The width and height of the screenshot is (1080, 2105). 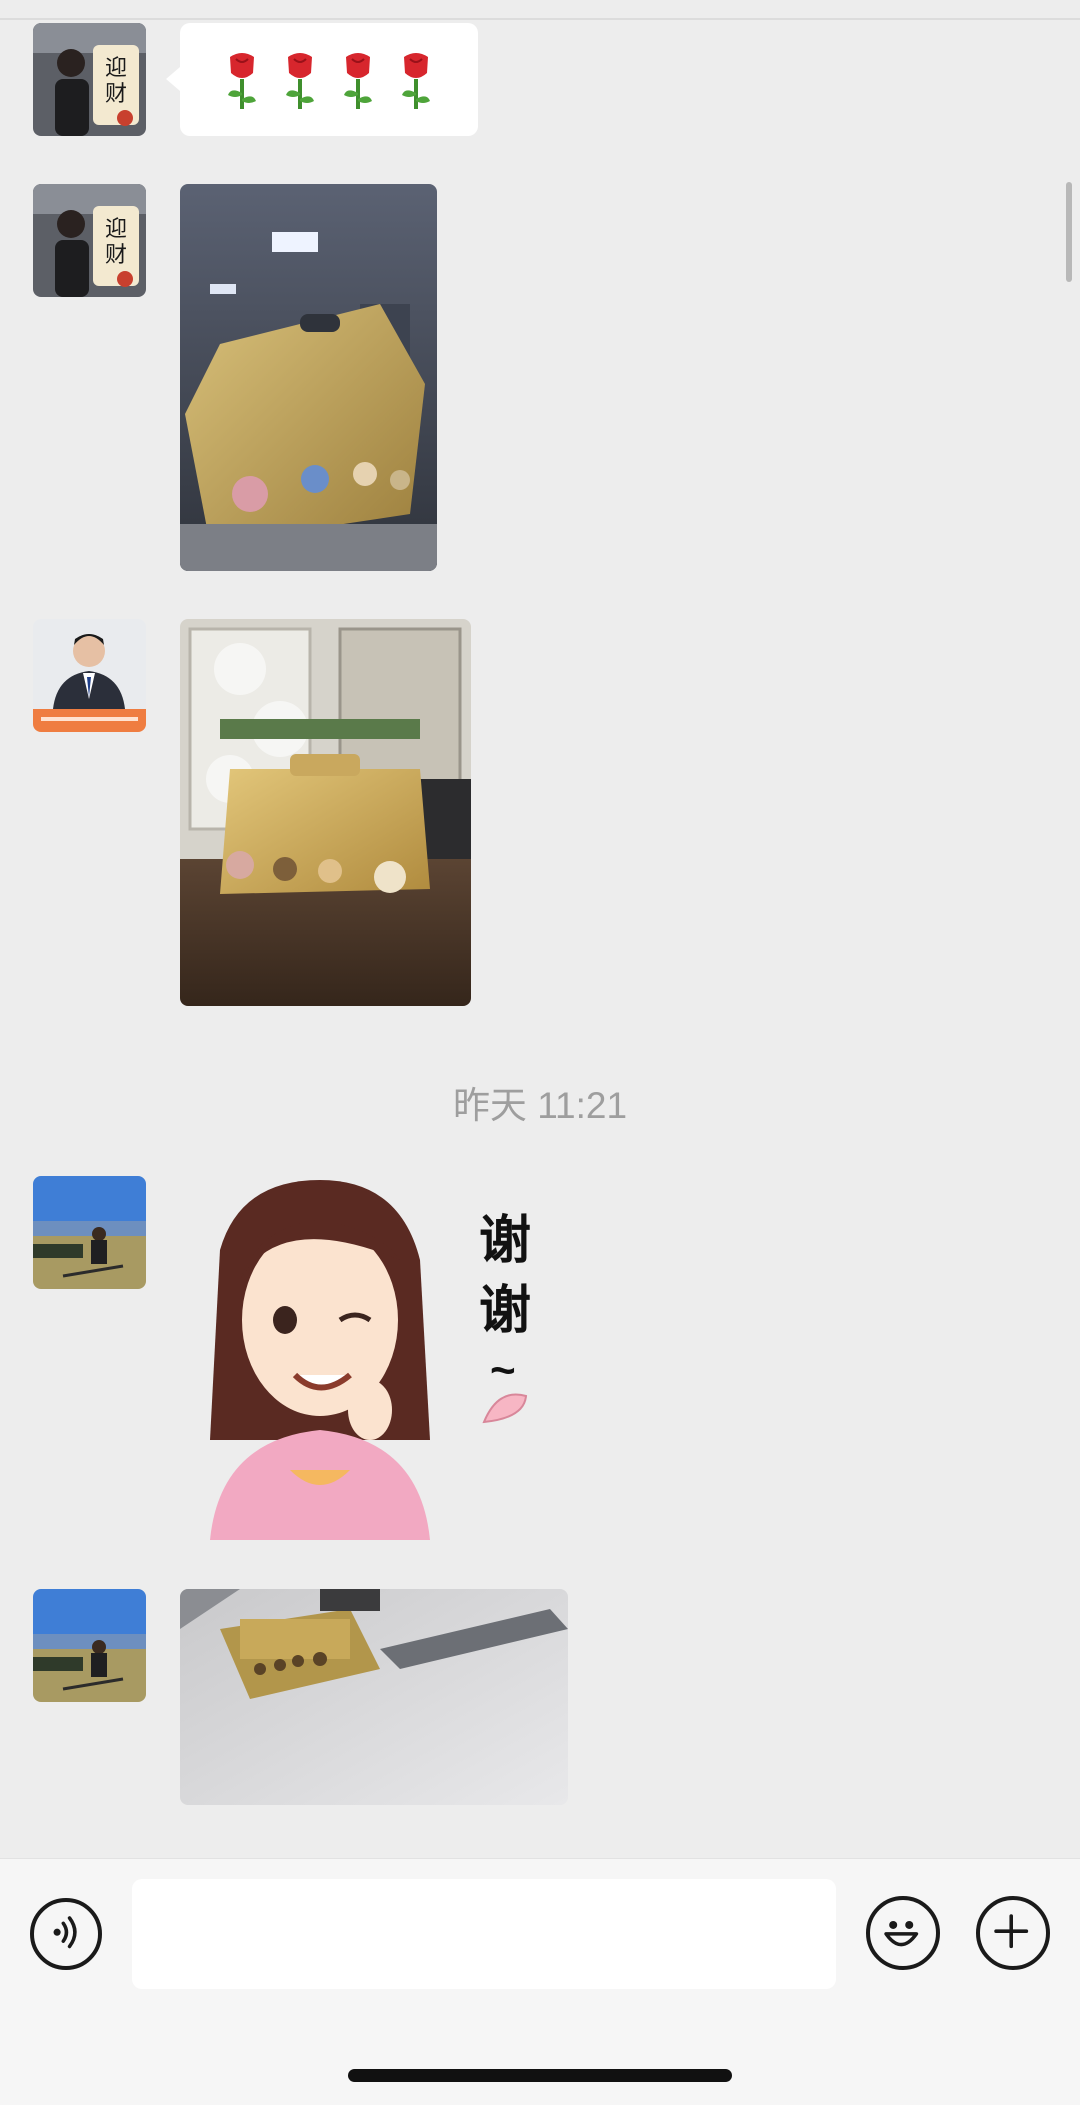 I want to click on gift-box-photo, so click(x=308, y=377).